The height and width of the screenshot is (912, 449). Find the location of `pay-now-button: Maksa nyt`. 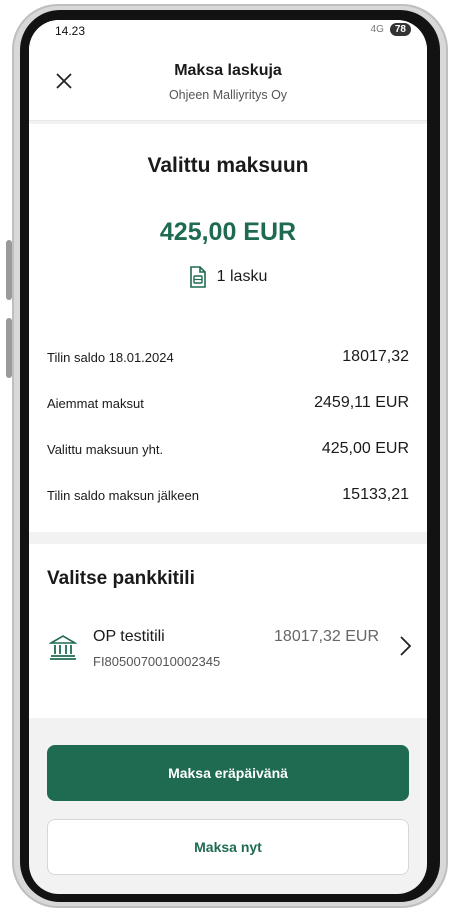

pay-now-button: Maksa nyt is located at coordinates (228, 847).